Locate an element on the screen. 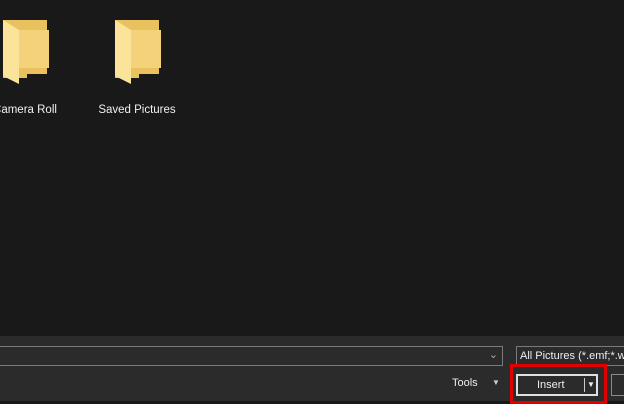  folder-saved-pictures: Saved Pictures is located at coordinates (137, 66).